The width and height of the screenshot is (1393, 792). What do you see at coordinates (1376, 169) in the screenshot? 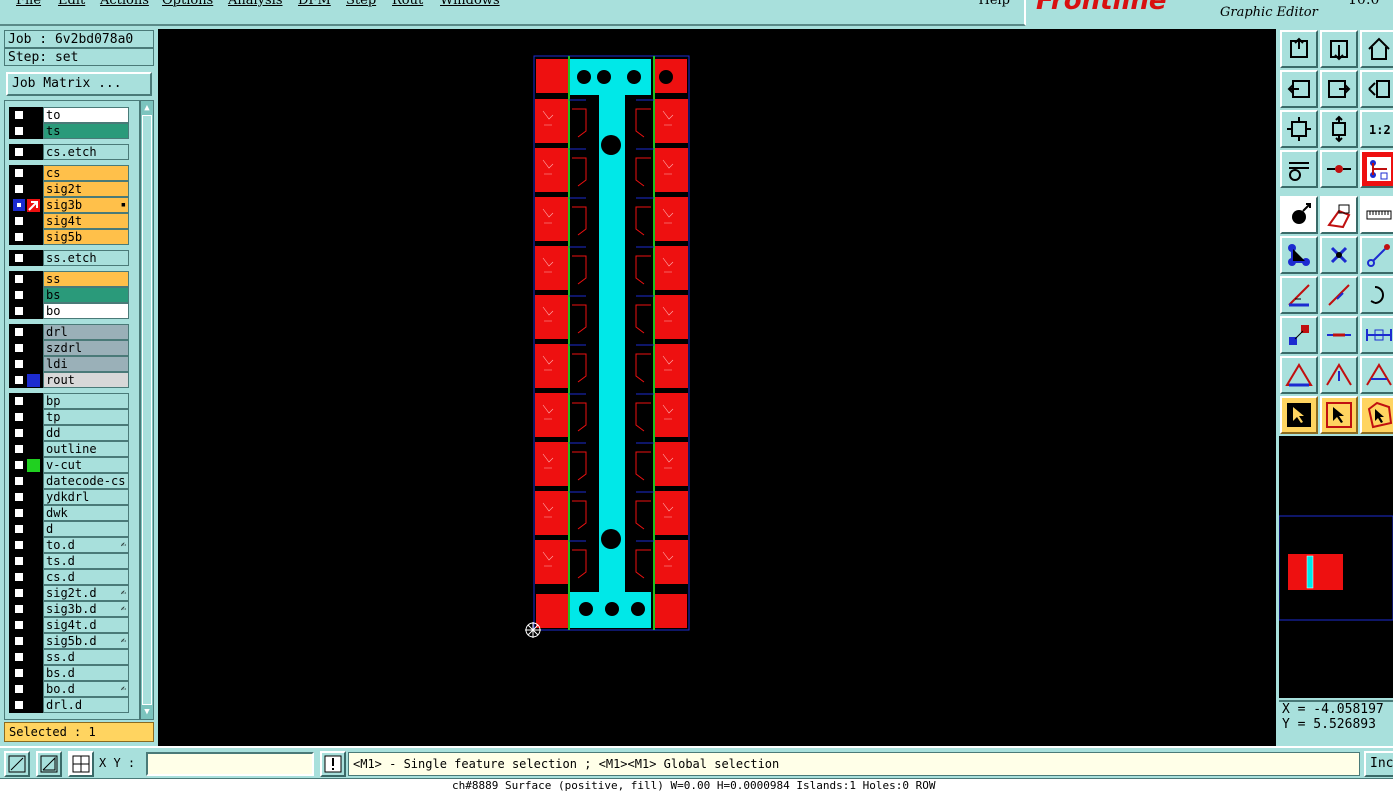
I see `net-button` at bounding box center [1376, 169].